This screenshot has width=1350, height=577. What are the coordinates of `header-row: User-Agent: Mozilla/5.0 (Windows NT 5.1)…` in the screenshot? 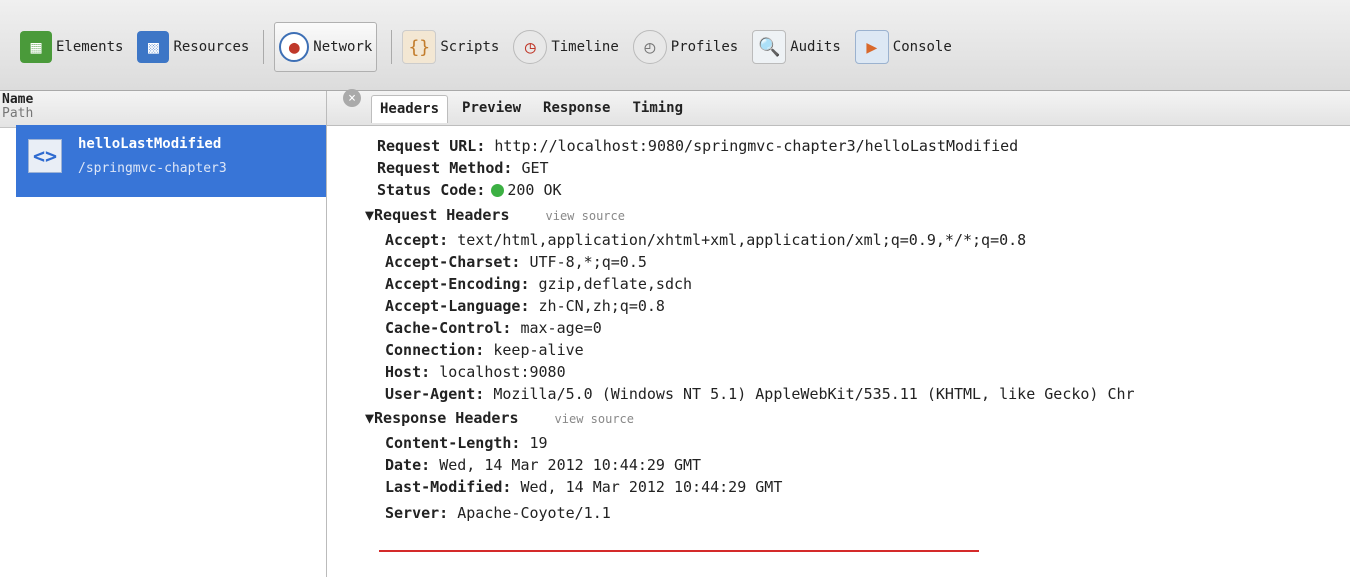 It's located at (760, 394).